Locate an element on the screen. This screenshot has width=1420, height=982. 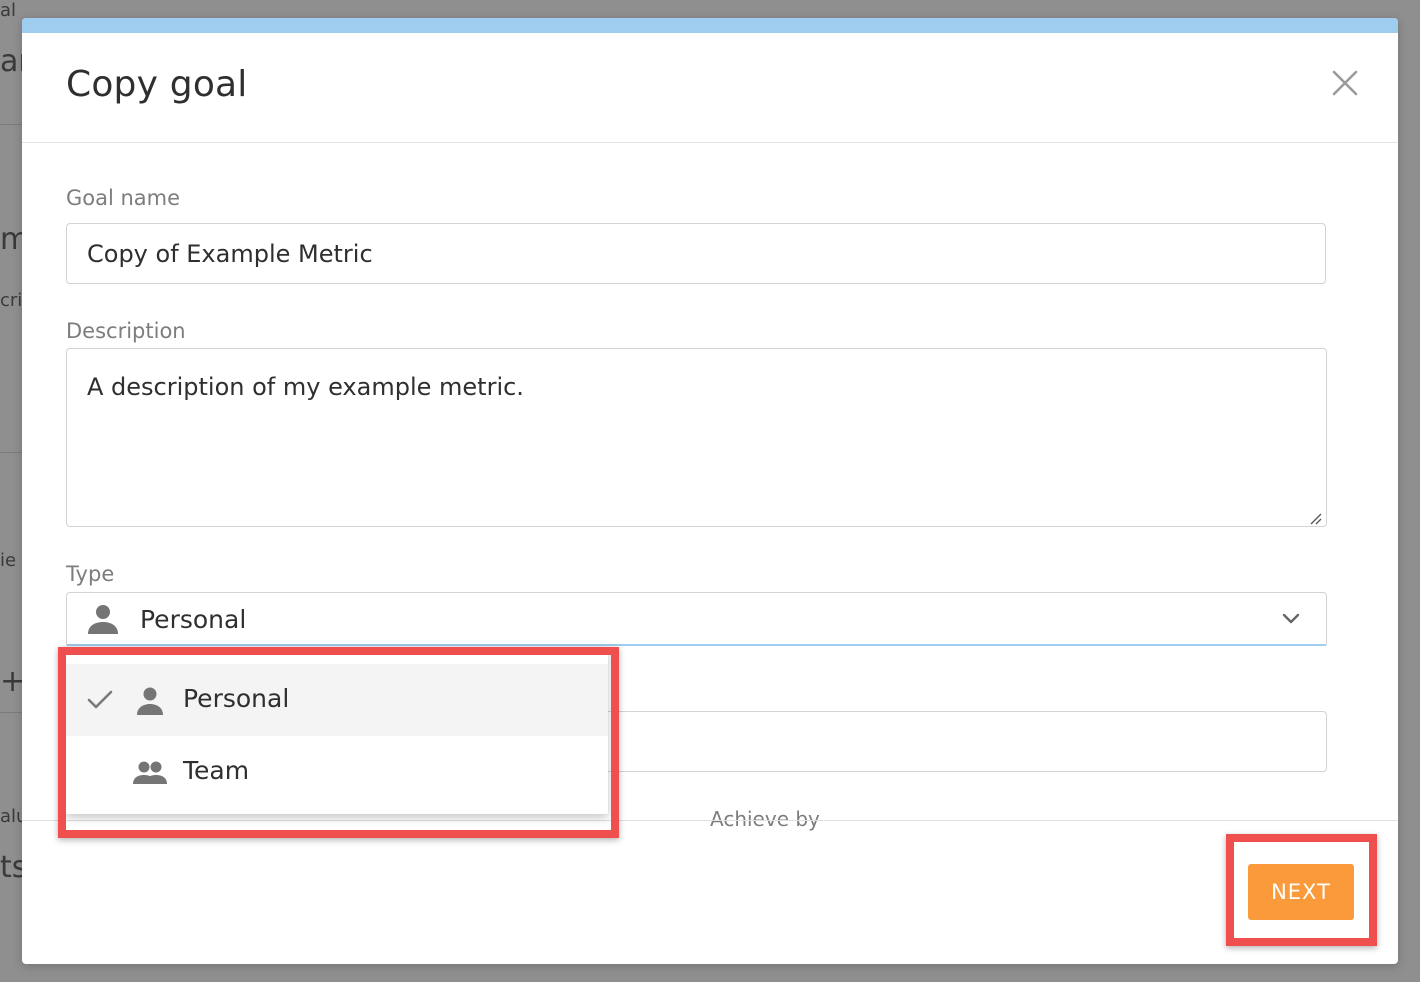
type-selected-value: Personal is located at coordinates (193, 619).